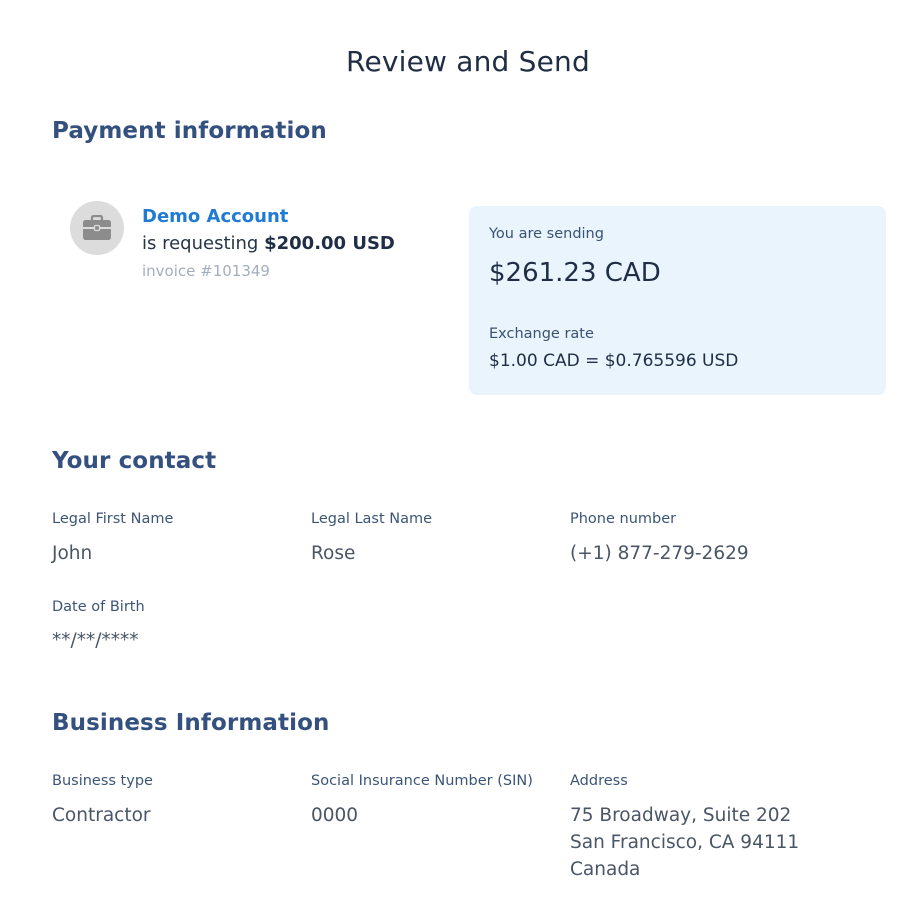 This screenshot has width=912, height=918. What do you see at coordinates (98, 607) in the screenshot?
I see `dob-label: Date of Birth` at bounding box center [98, 607].